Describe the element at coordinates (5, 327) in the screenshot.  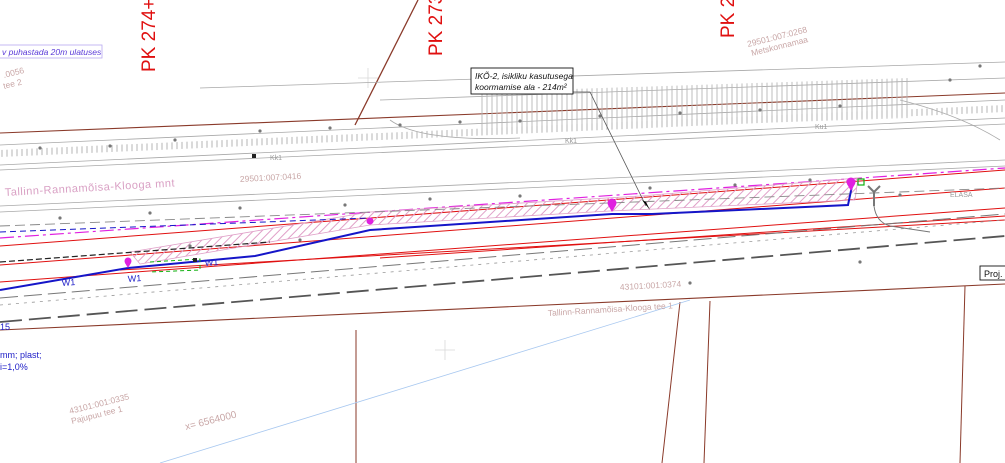
I see `pipe-number: 15` at that location.